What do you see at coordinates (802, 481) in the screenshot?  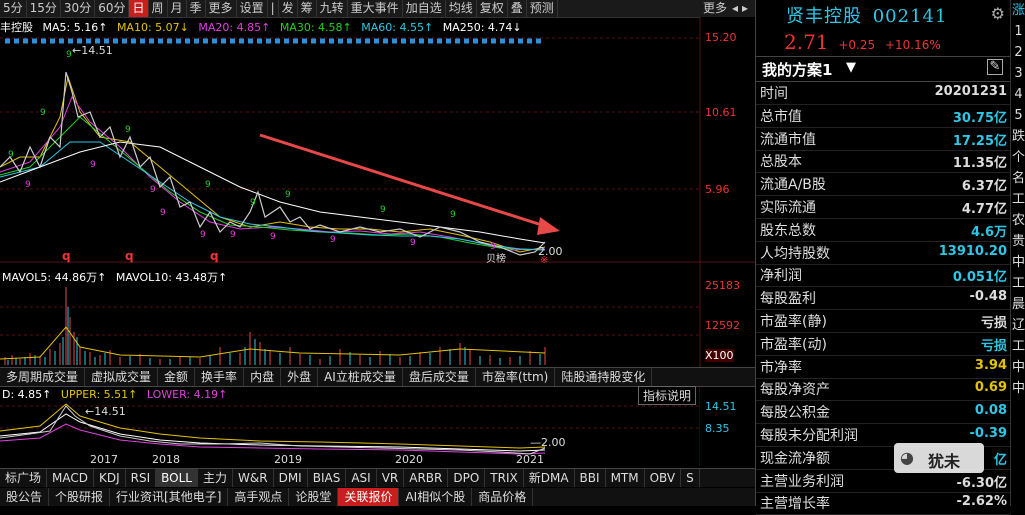 I see `fundamental-key: 主营业务利润` at bounding box center [802, 481].